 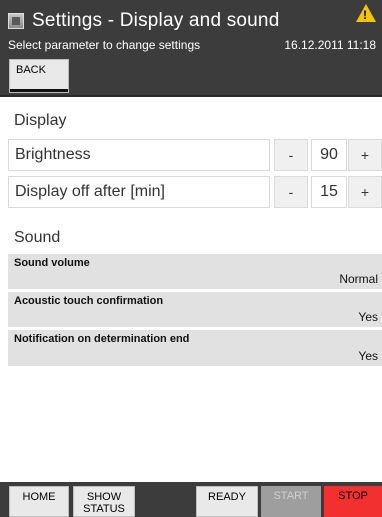 What do you see at coordinates (90, 191) in the screenshot?
I see `display-off-label: Display off after [min]` at bounding box center [90, 191].